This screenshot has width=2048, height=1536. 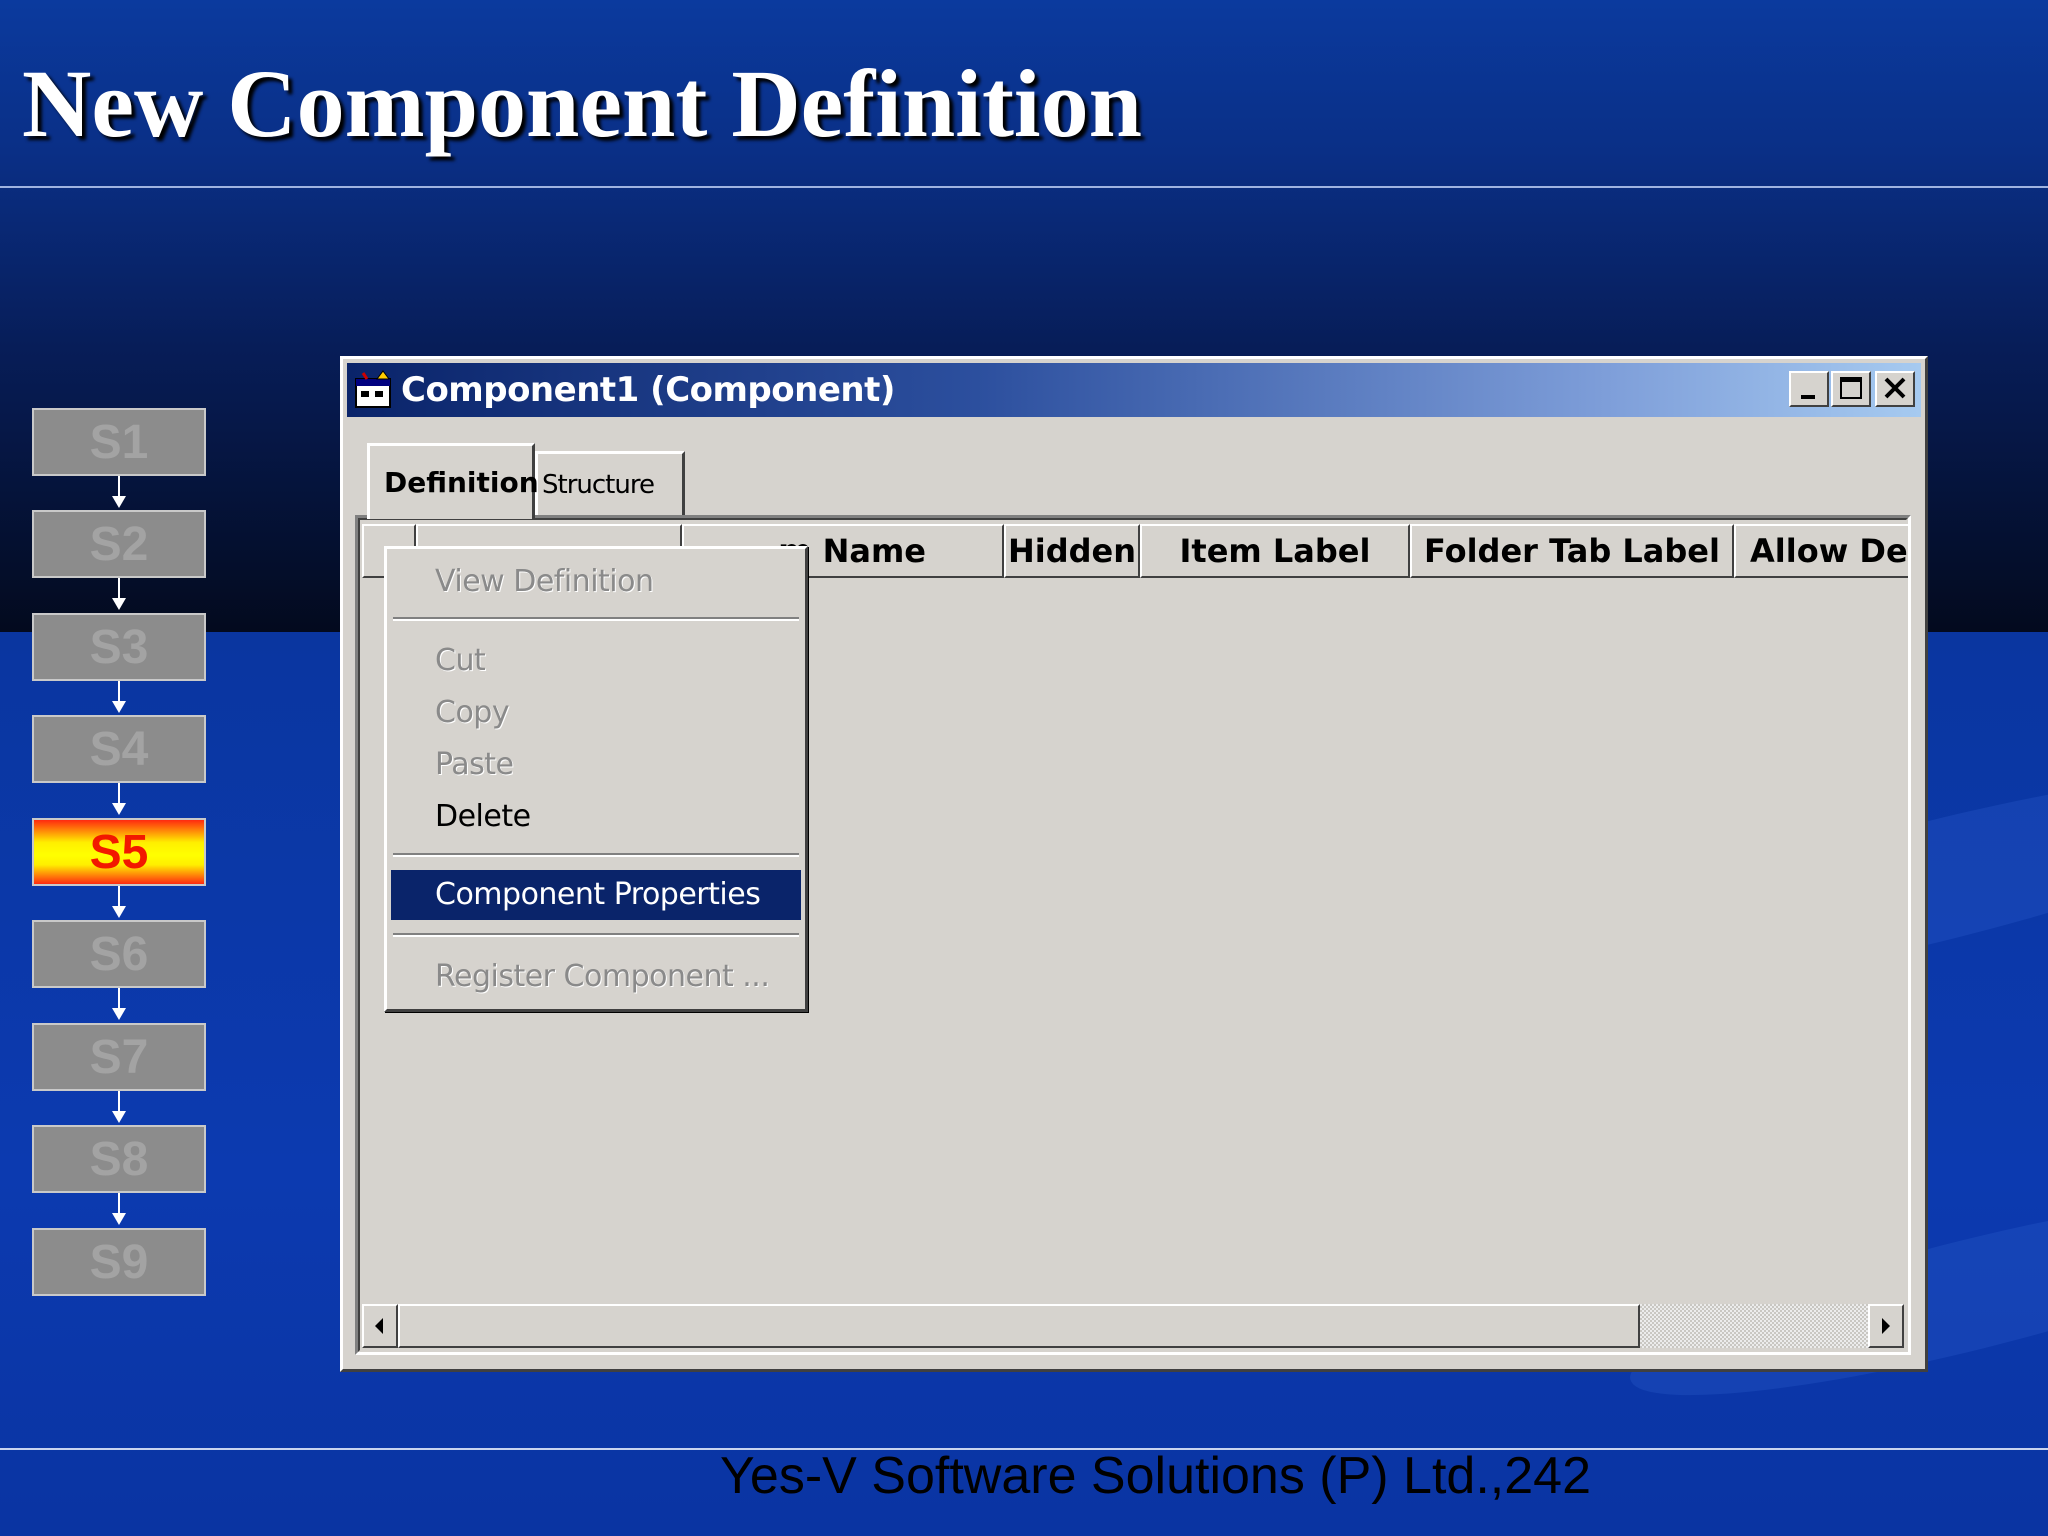 I want to click on menu-item-paste: Paste, so click(x=596, y=765).